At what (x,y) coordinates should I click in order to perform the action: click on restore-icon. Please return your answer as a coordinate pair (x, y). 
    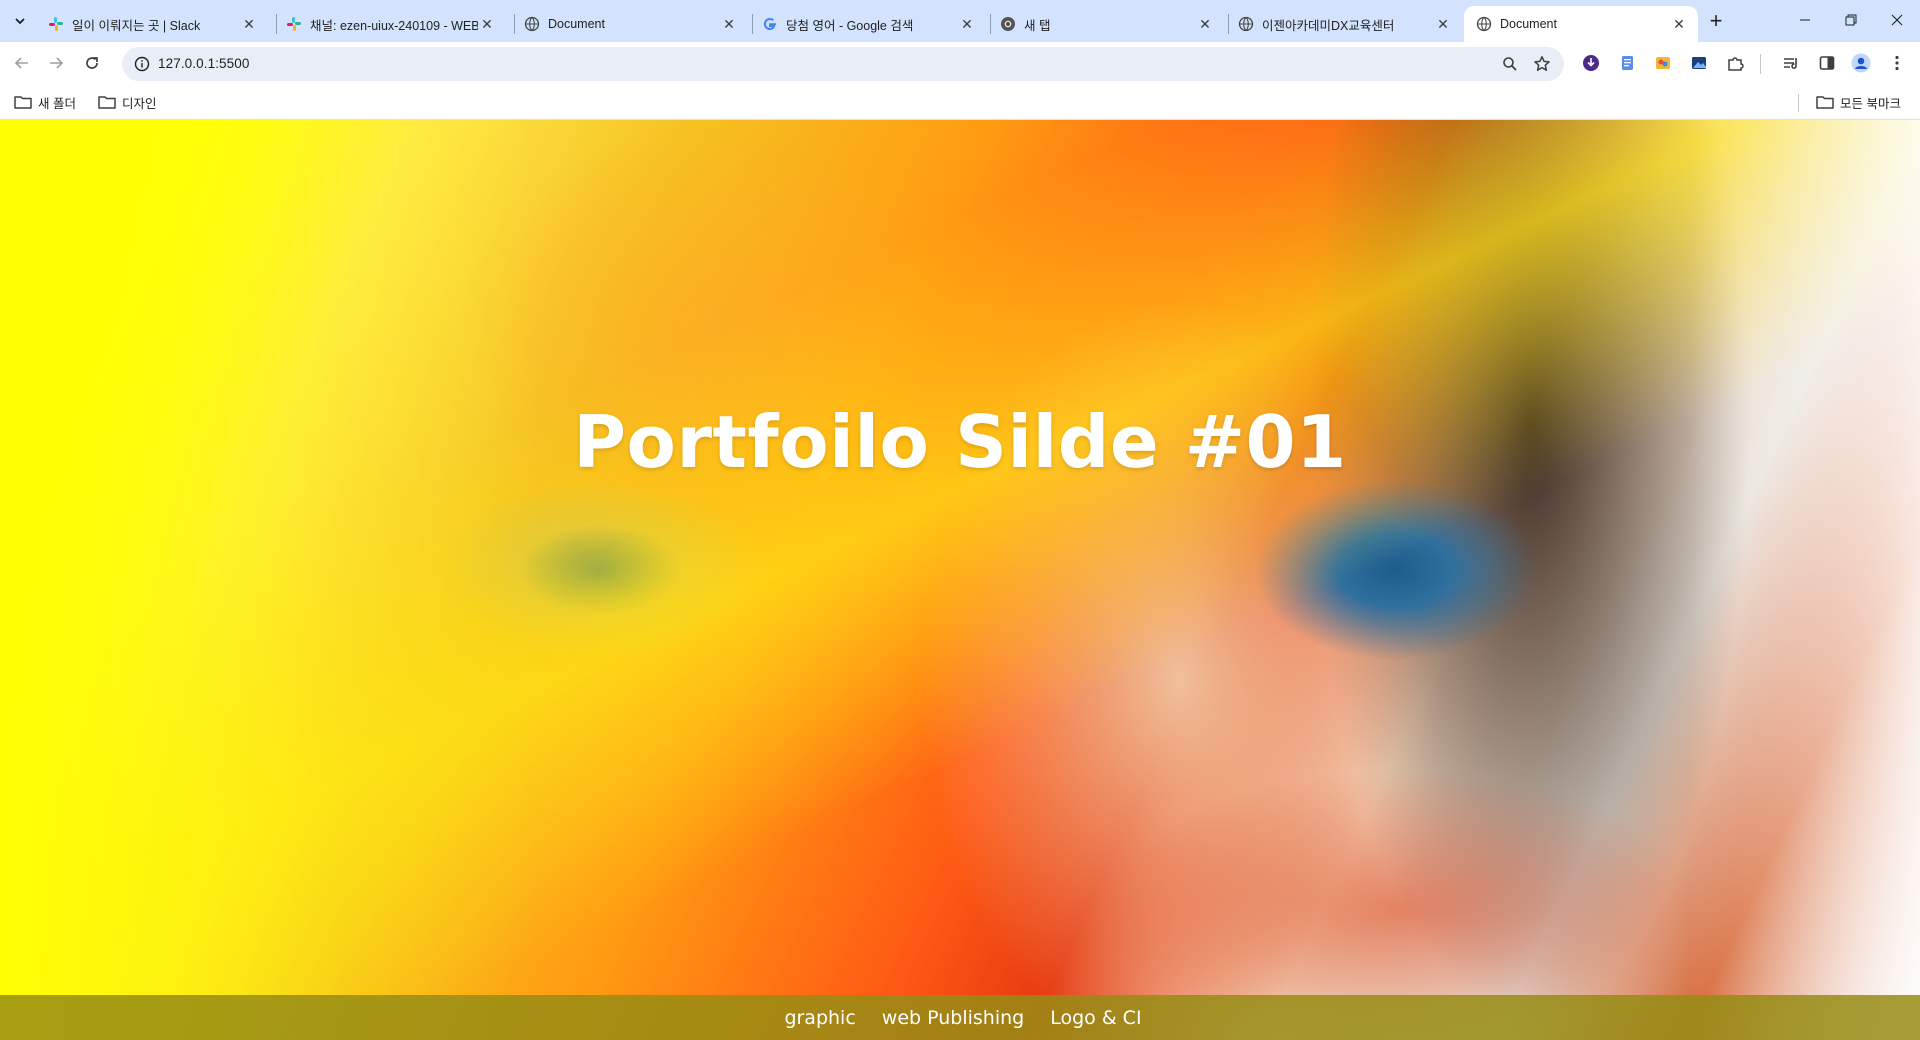
    Looking at the image, I should click on (1851, 20).